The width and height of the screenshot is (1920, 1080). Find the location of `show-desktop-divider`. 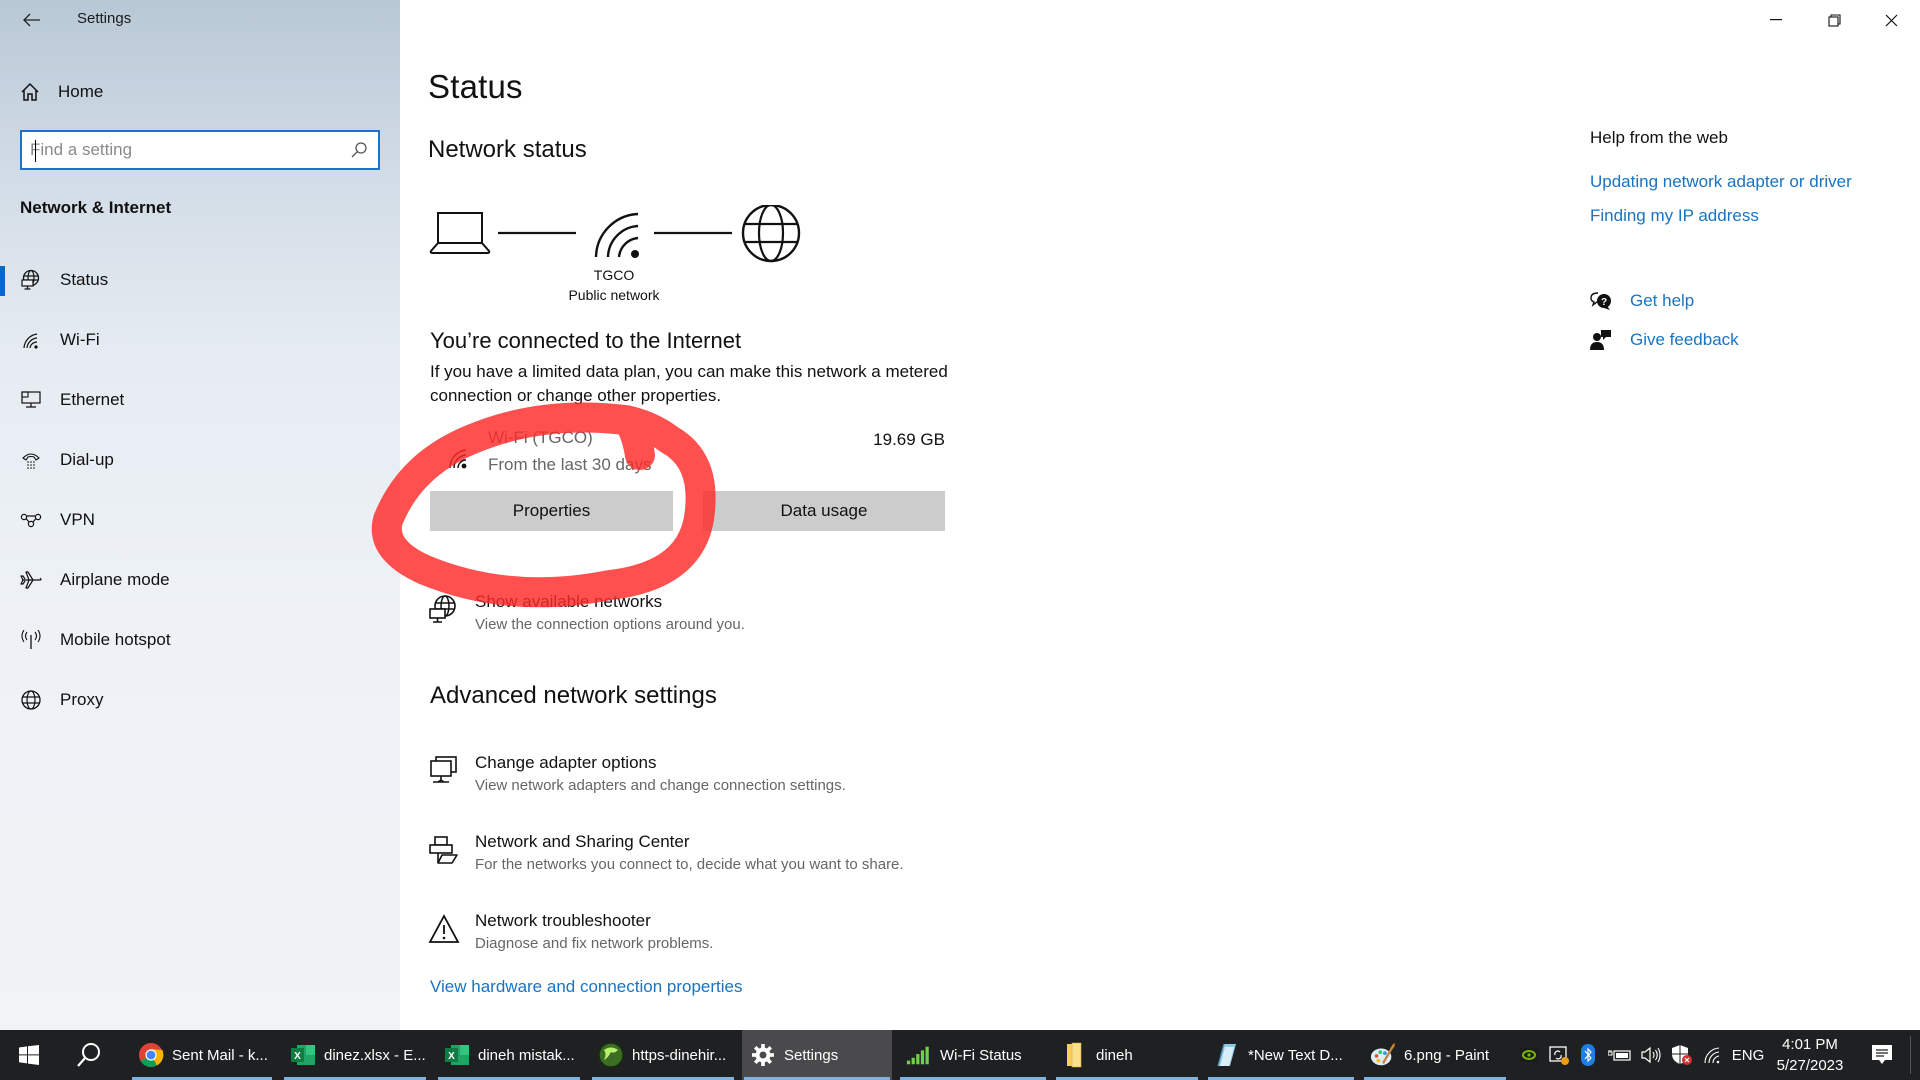

show-desktop-divider is located at coordinates (1910, 1055).